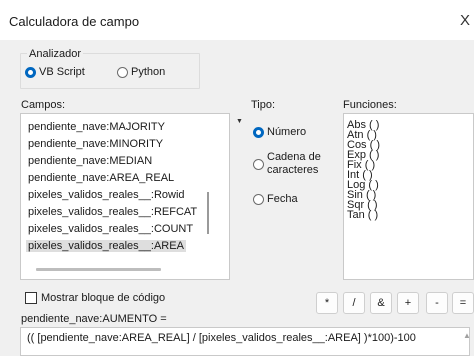 Image resolution: width=474 pixels, height=356 pixels. Describe the element at coordinates (96, 127) in the screenshot. I see `list-item: pendiente_nave:MAJORITY` at that location.